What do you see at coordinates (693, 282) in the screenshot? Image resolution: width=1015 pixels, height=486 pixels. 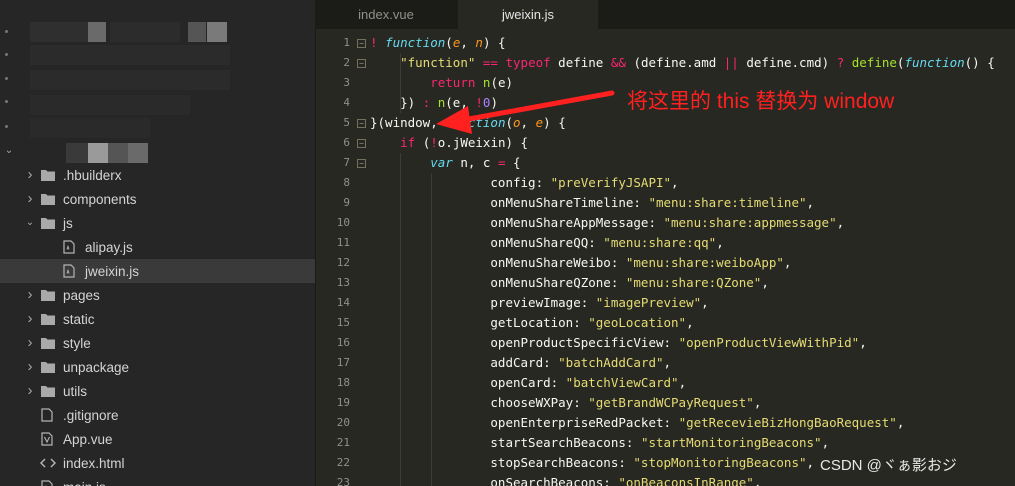 I see `code-token: "menu:share:QZone"` at bounding box center [693, 282].